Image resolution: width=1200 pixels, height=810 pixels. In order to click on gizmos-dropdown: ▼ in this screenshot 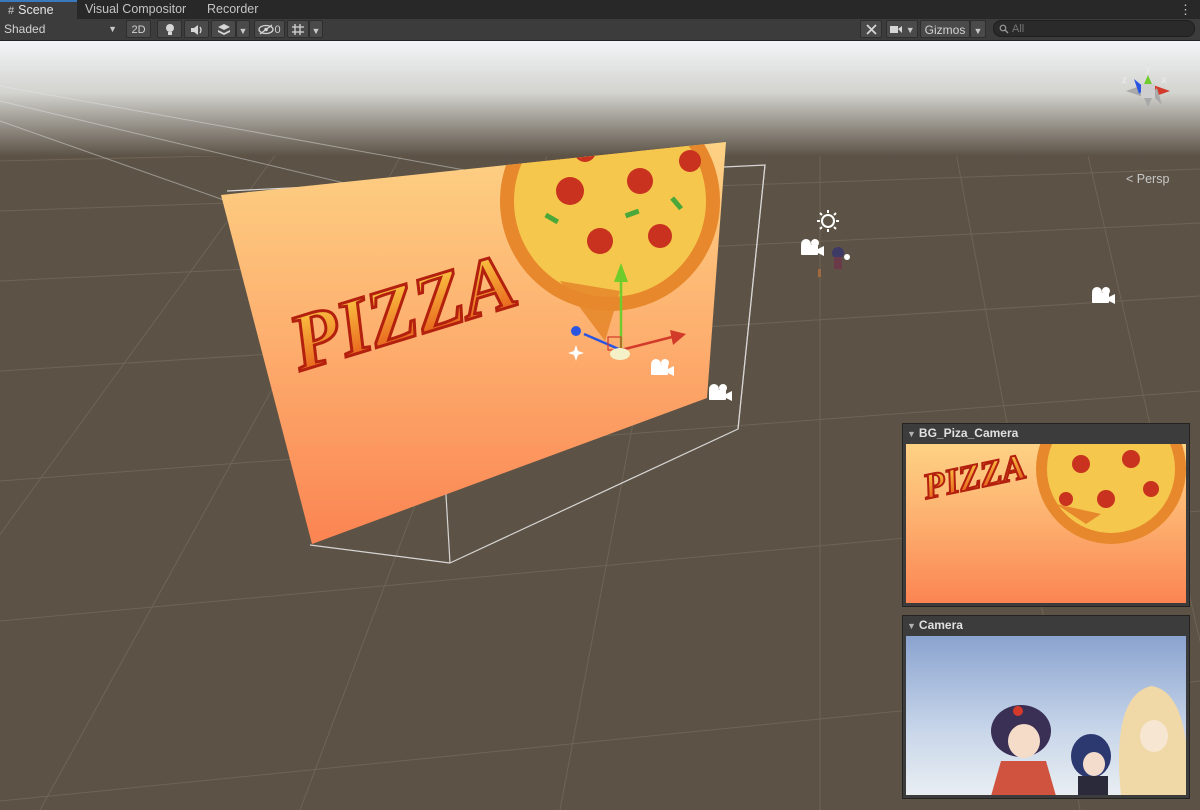, I will do `click(978, 29)`.